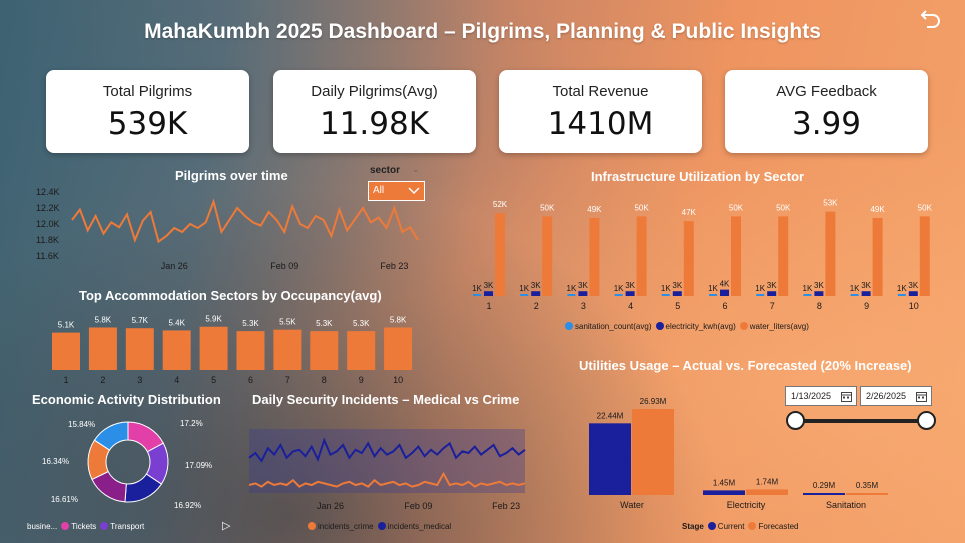 The width and height of the screenshot is (965, 543). I want to click on bar-data-label: 5.3K, so click(324, 323).